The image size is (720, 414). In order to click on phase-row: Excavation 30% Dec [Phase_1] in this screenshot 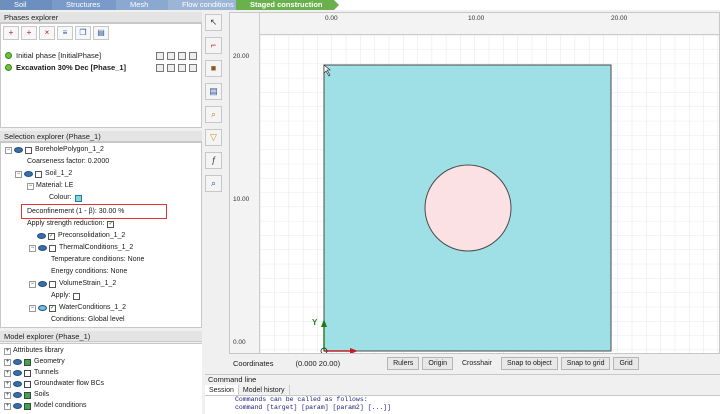, I will do `click(103, 67)`.